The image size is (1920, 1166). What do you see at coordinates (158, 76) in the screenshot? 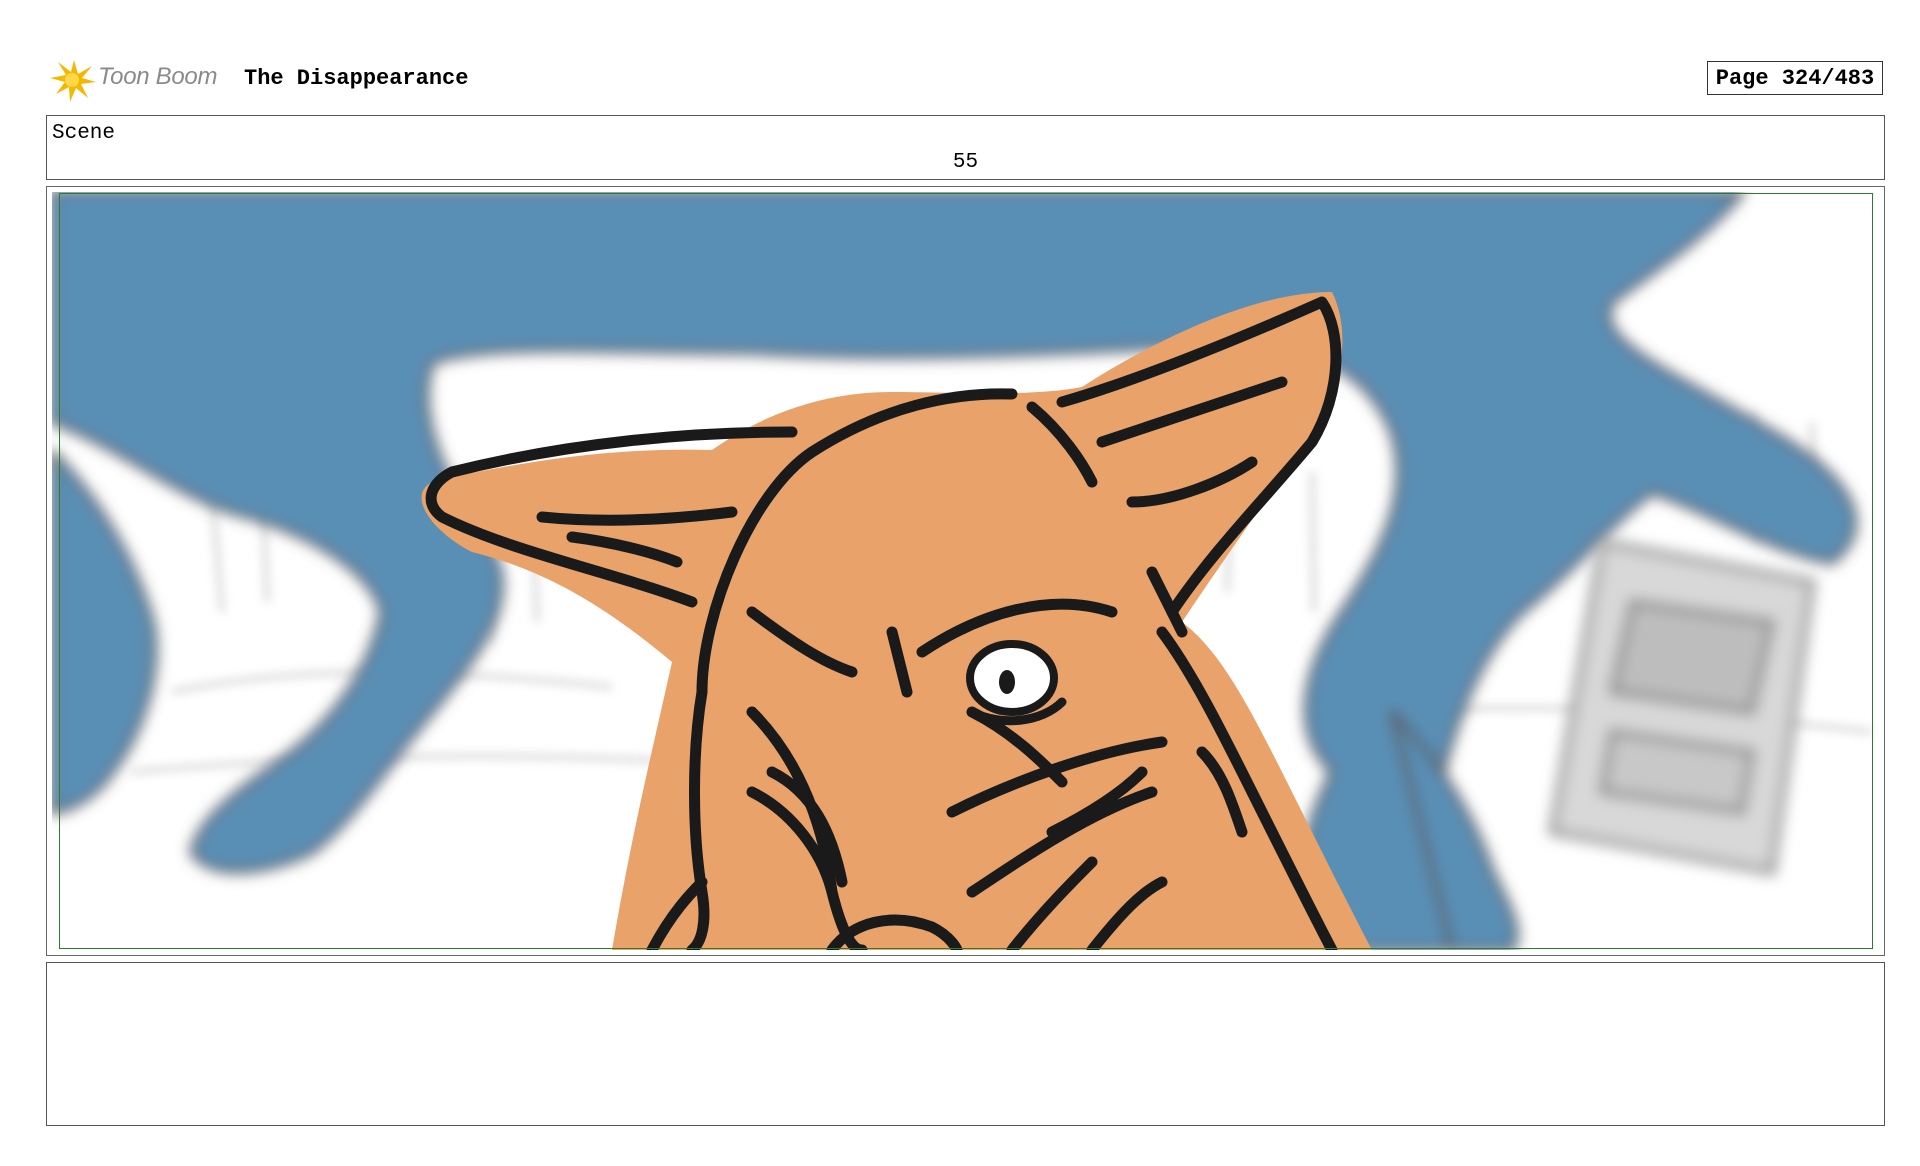
I see `logo-text: Toon Boom` at bounding box center [158, 76].